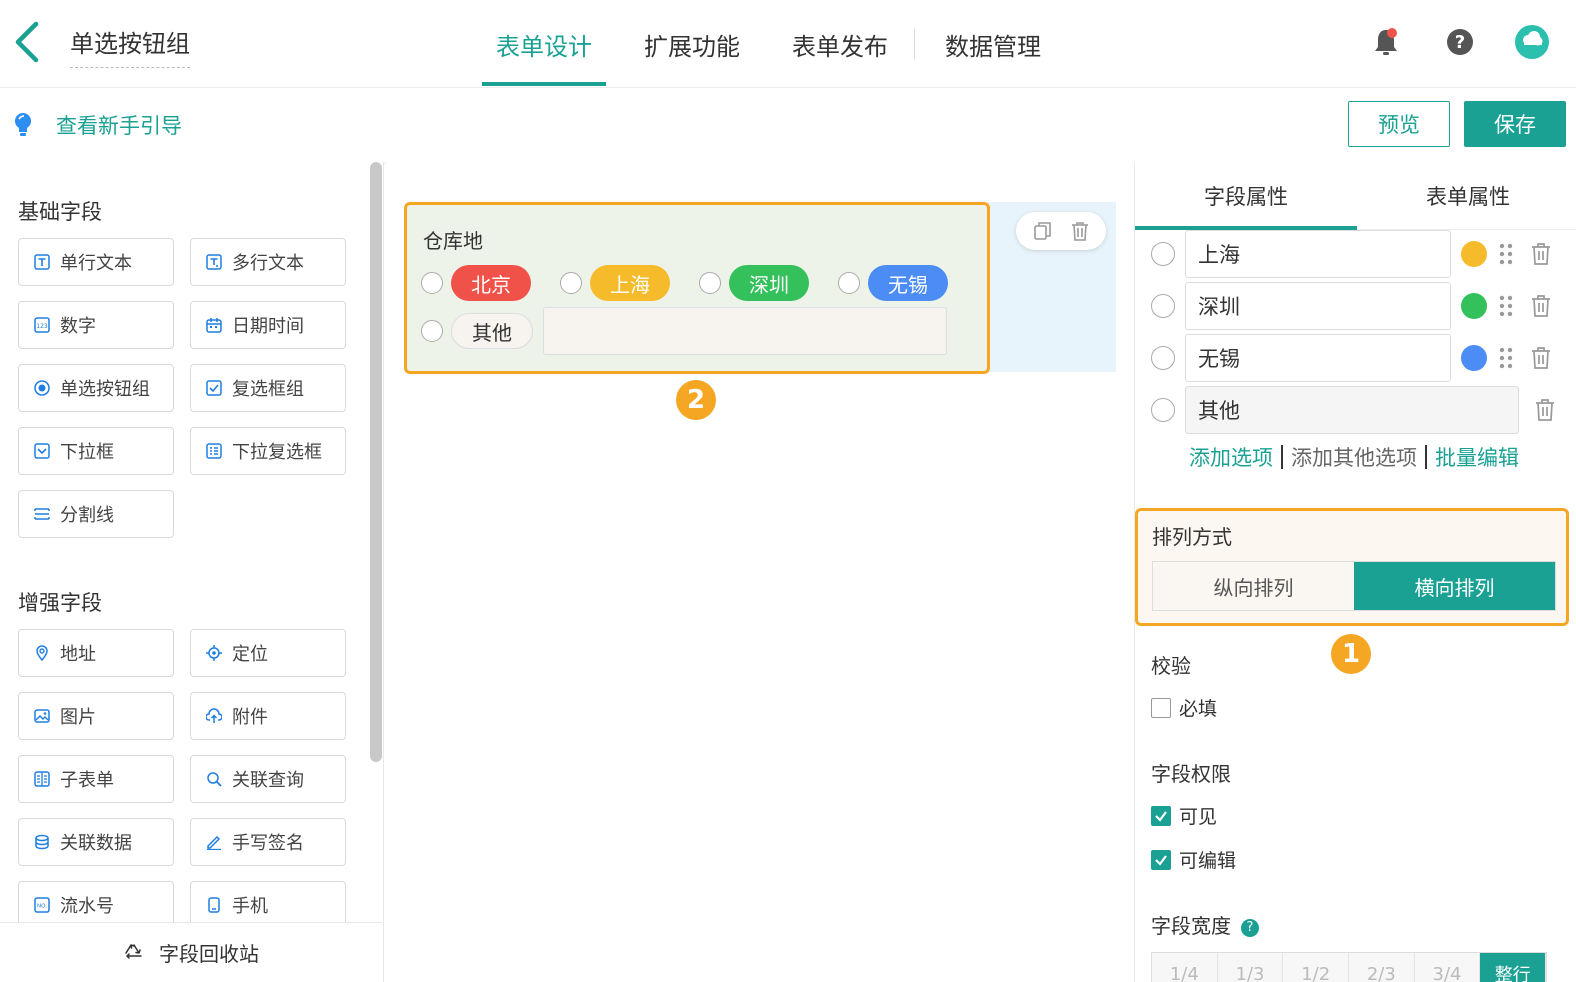 The height and width of the screenshot is (982, 1576). What do you see at coordinates (268, 779) in the screenshot?
I see `field-link-query: 关联查询` at bounding box center [268, 779].